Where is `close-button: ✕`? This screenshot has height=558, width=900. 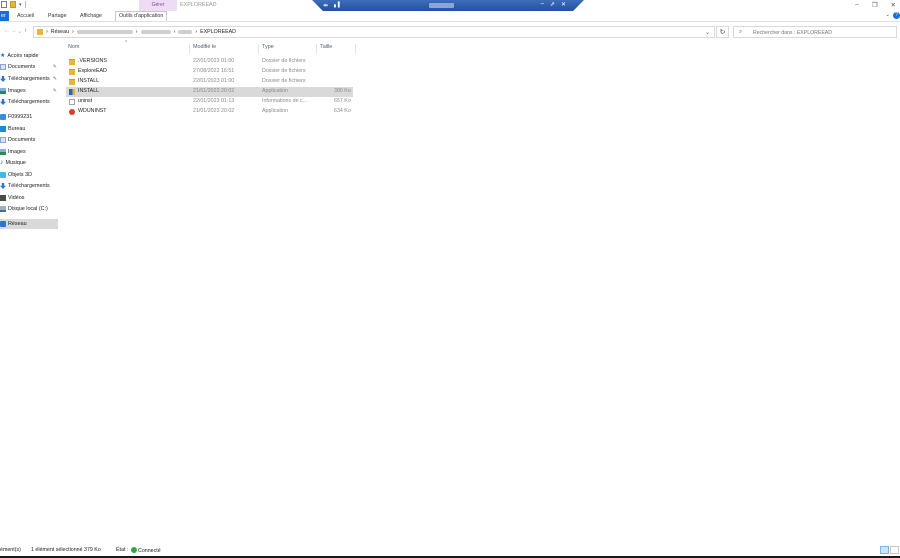 close-button: ✕ is located at coordinates (893, 5).